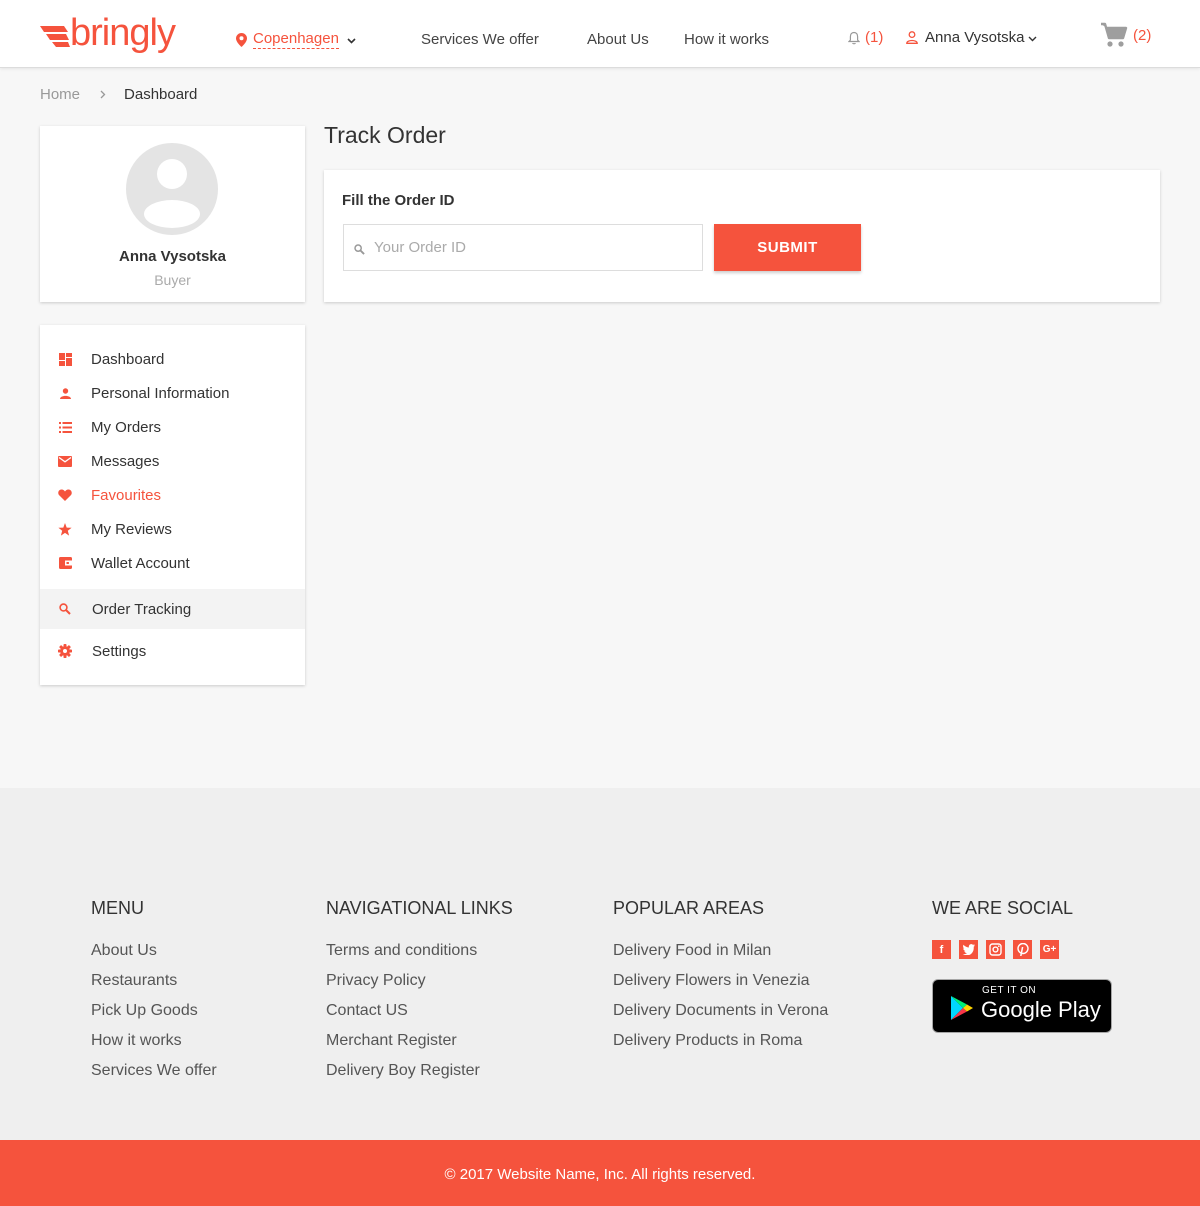 This screenshot has width=1200, height=1206. I want to click on order-id-label: Fill the Order ID, so click(398, 200).